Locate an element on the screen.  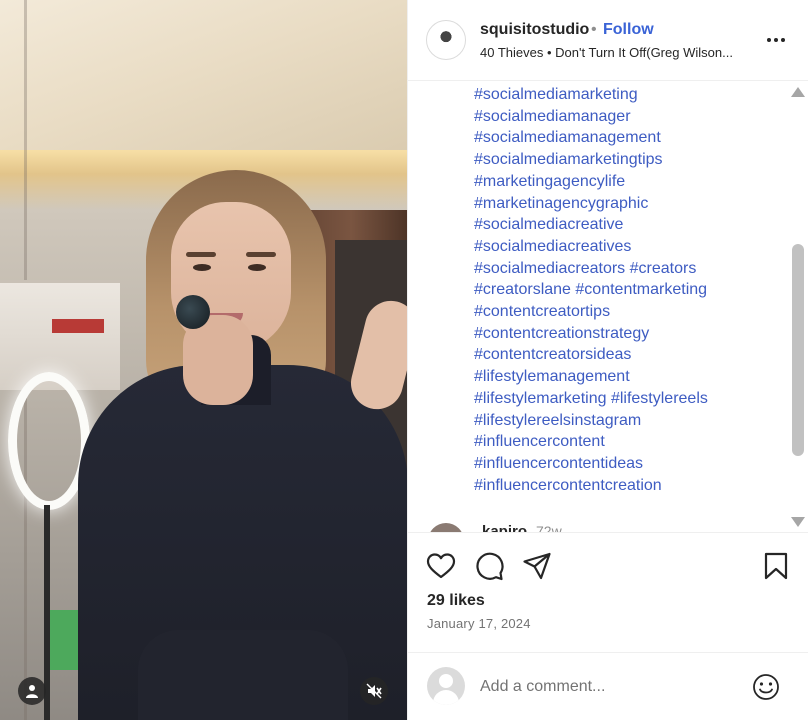
tagged-users-button is located at coordinates (32, 691).